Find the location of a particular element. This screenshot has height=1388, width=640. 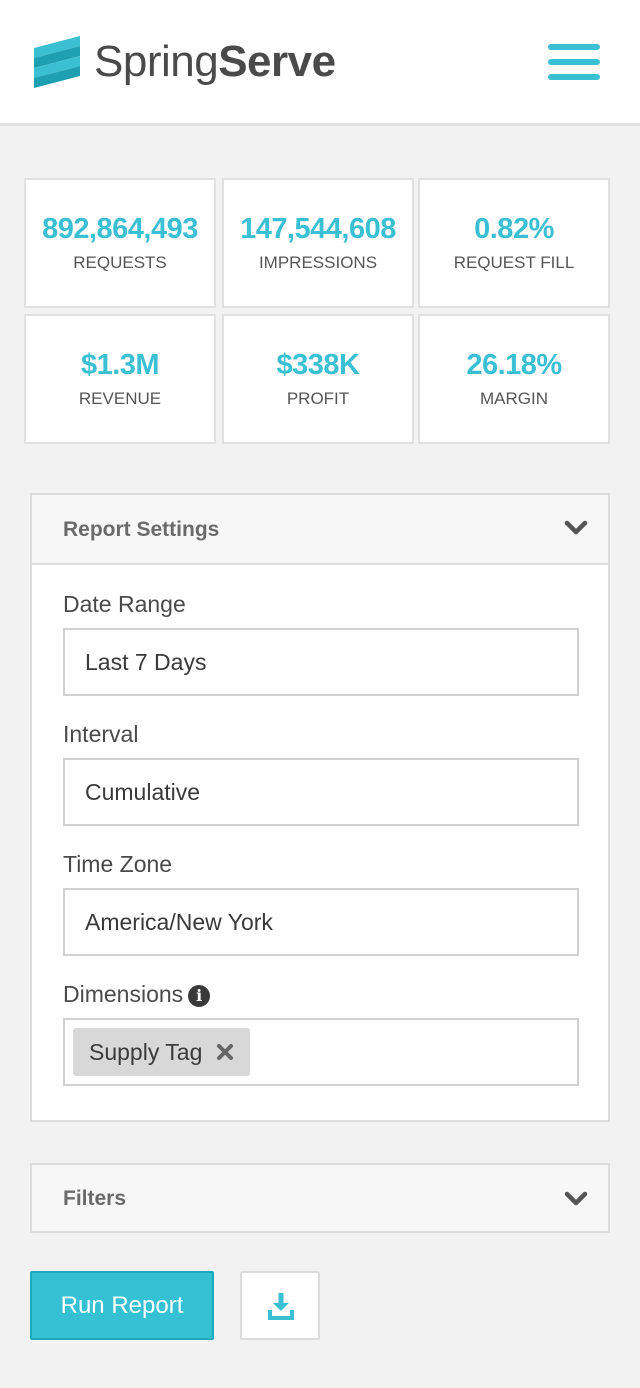

dimensions-label: Dimensions i is located at coordinates (137, 994).